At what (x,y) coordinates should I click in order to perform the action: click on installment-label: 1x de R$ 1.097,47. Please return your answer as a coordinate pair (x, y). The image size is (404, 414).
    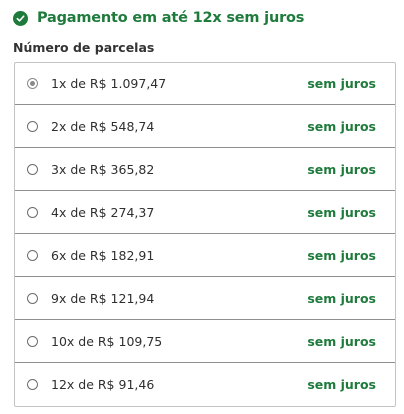
    Looking at the image, I should click on (109, 83).